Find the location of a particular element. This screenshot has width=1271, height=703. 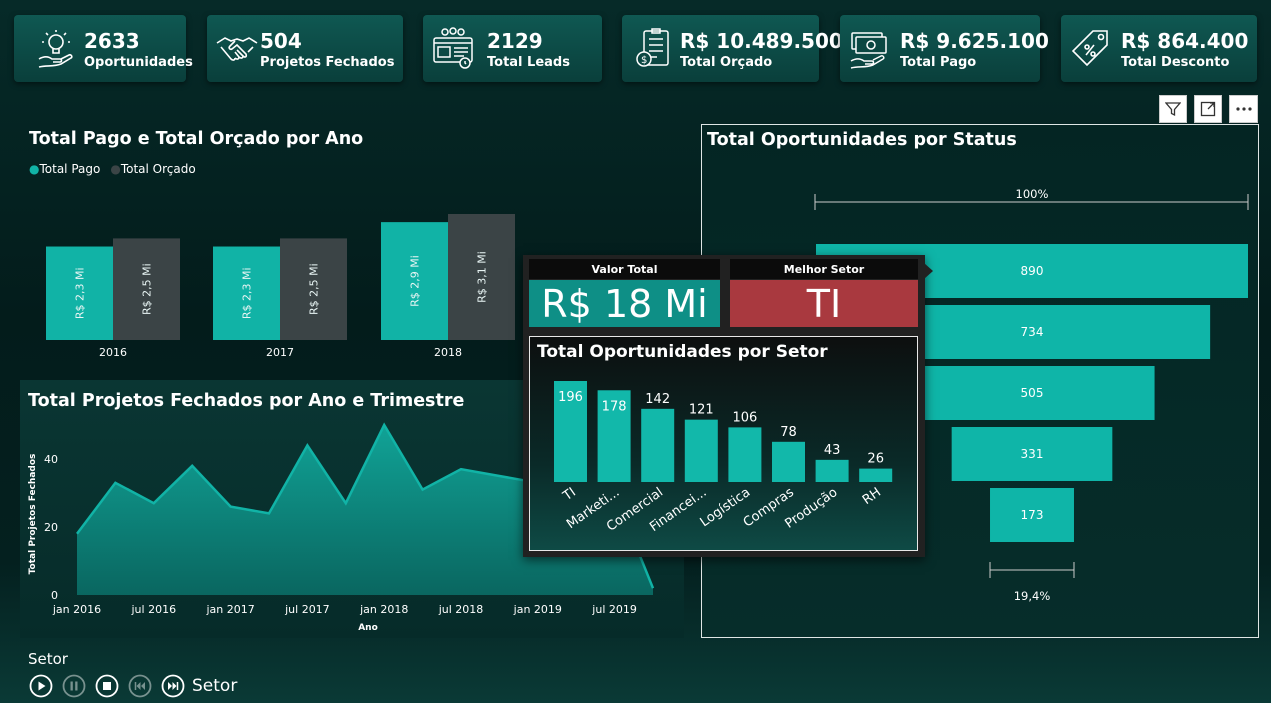

kpi-card-projetos-fechados: 504 Projetos Fechados is located at coordinates (305, 48).